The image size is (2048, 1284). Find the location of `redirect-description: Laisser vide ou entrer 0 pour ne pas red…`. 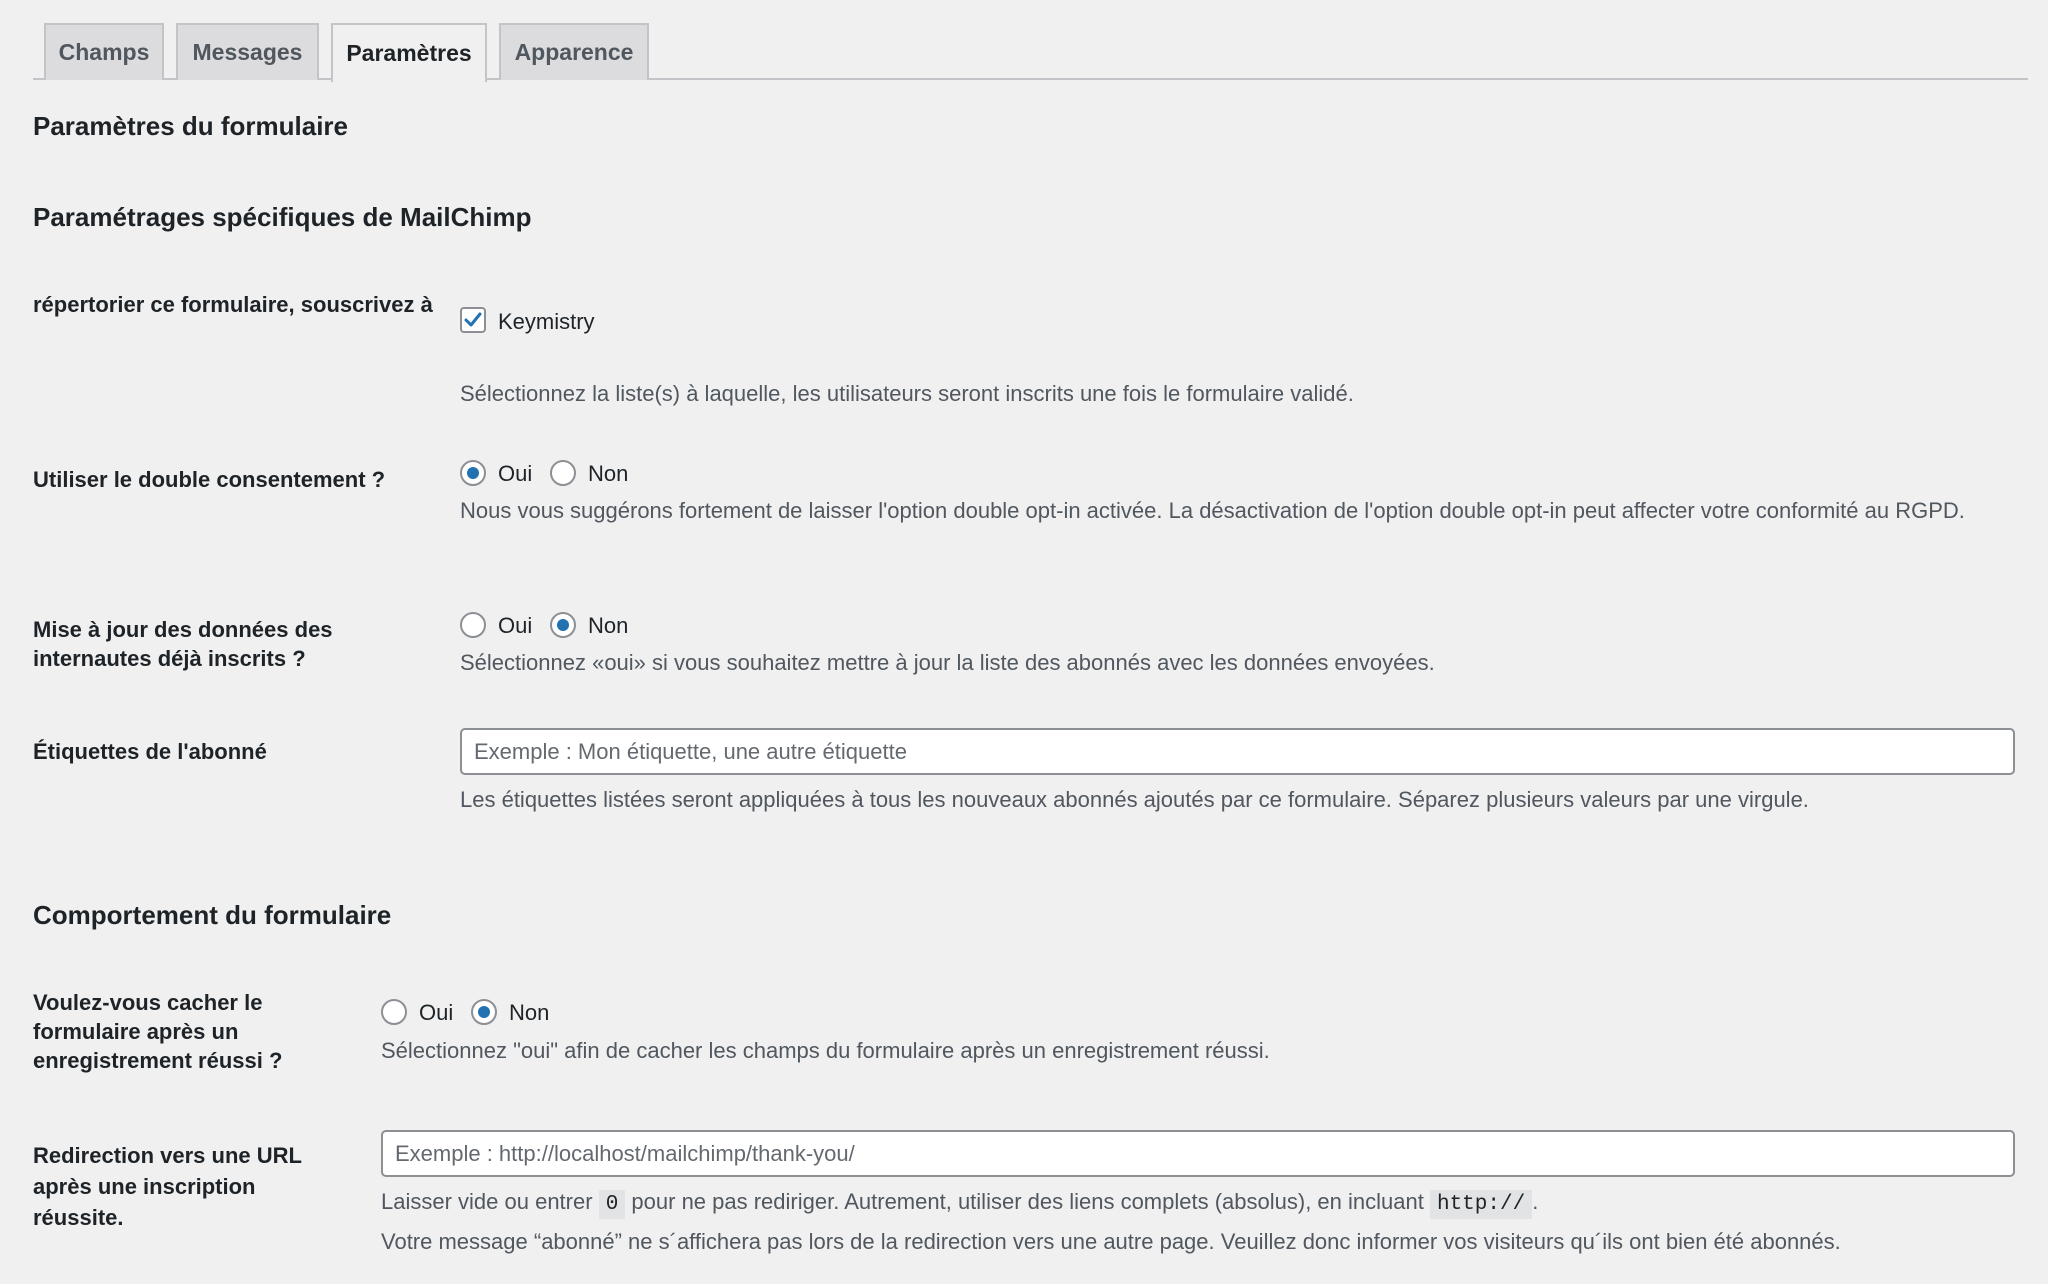

redirect-description: Laisser vide ou entrer 0 pour ne pas red… is located at coordinates (959, 1203).